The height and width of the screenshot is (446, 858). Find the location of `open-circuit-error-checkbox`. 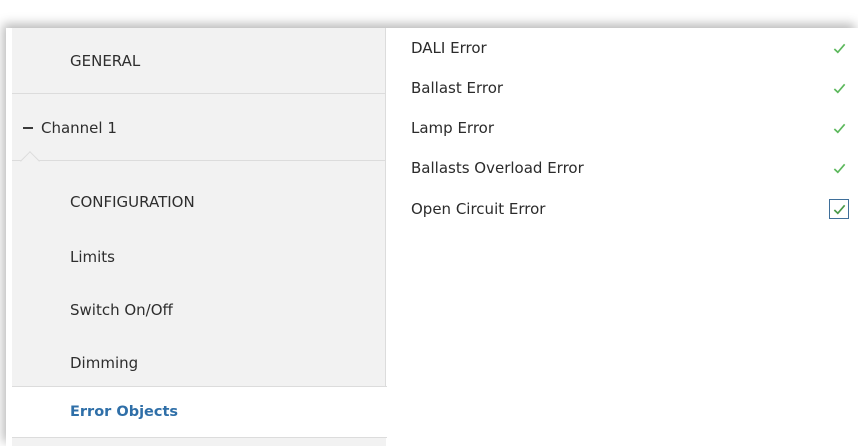

open-circuit-error-checkbox is located at coordinates (839, 209).